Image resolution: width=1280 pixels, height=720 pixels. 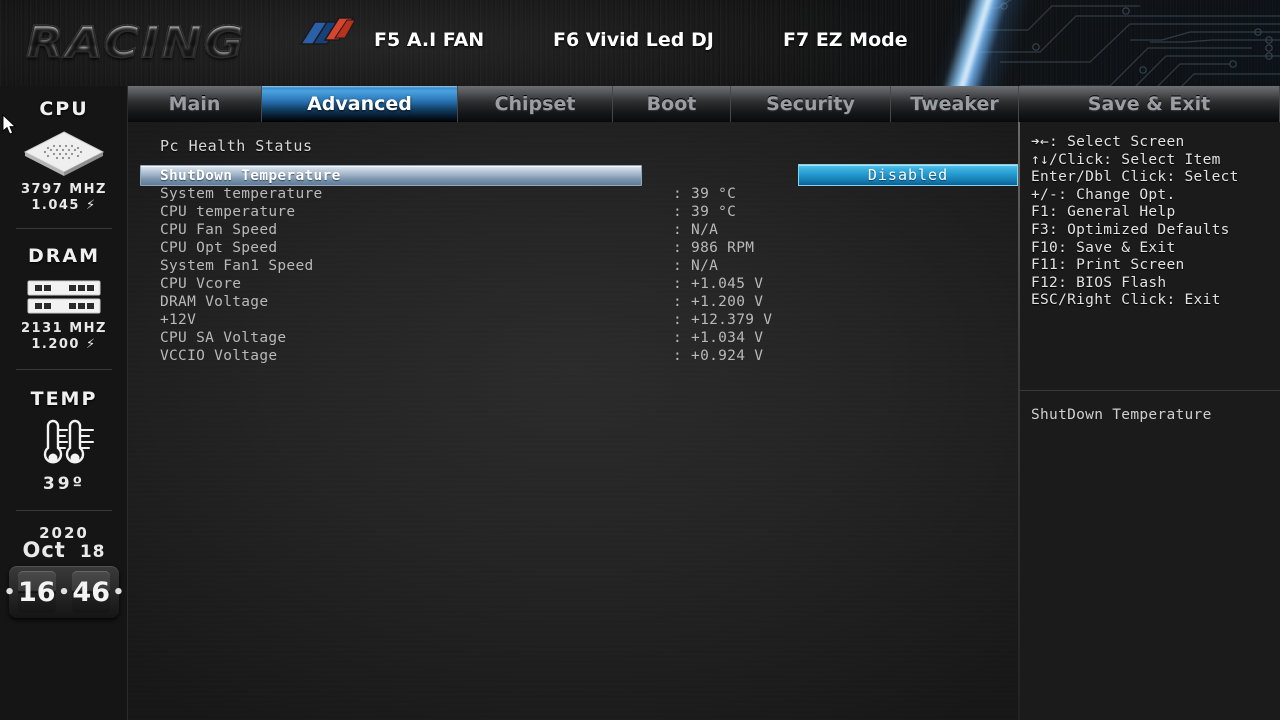 I want to click on temp-value: 39º, so click(x=64, y=484).